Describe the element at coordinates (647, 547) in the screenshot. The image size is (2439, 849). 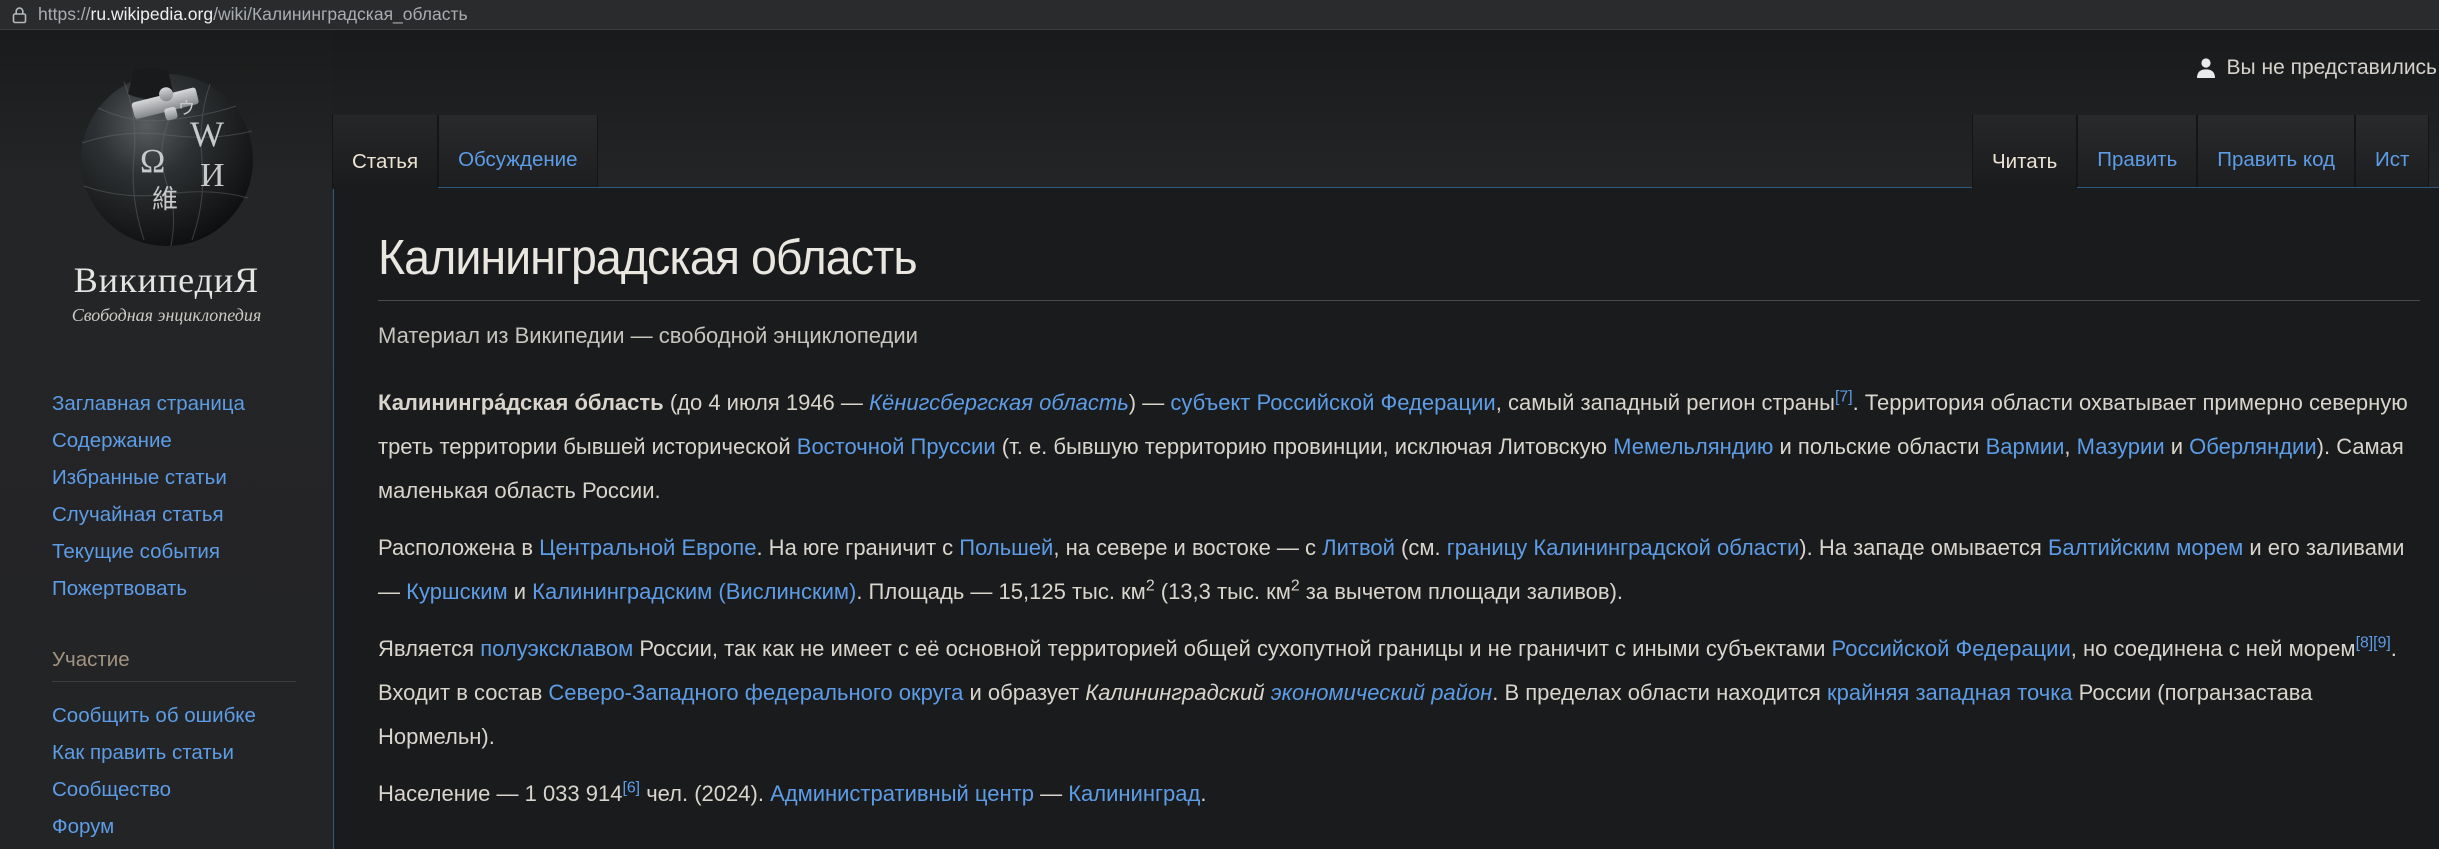
I see `wiki-link: Центральной Европе` at that location.